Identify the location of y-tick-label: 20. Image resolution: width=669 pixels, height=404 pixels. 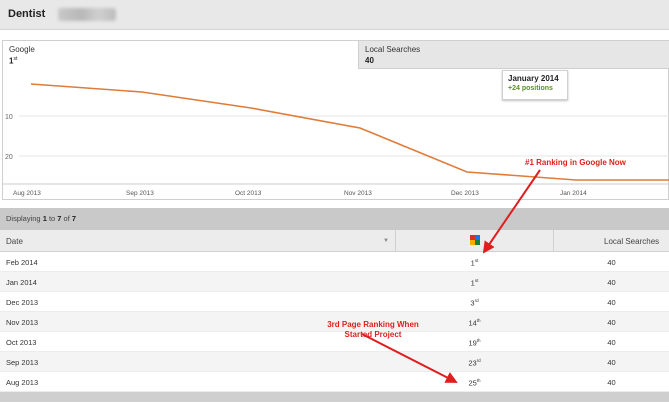
(9, 157).